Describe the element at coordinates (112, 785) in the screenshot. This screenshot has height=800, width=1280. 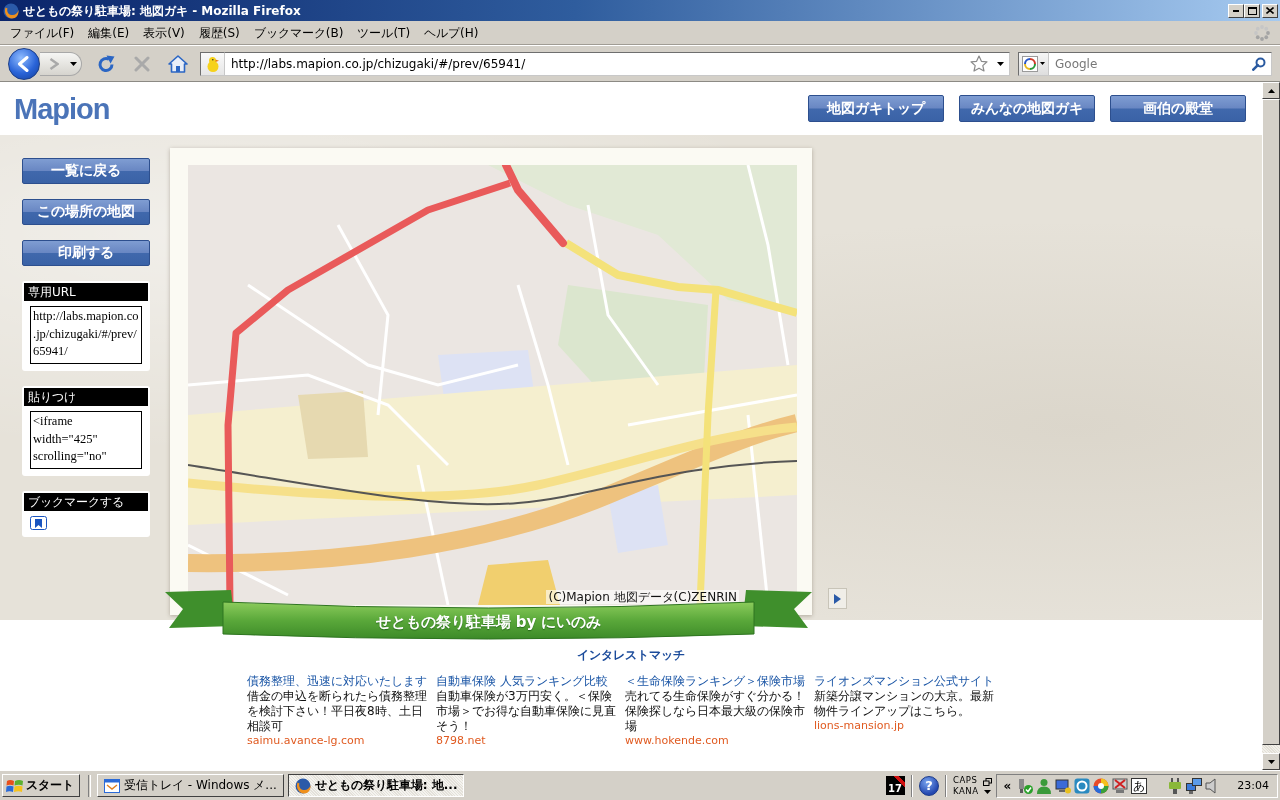
I see `mail-window-icon` at that location.